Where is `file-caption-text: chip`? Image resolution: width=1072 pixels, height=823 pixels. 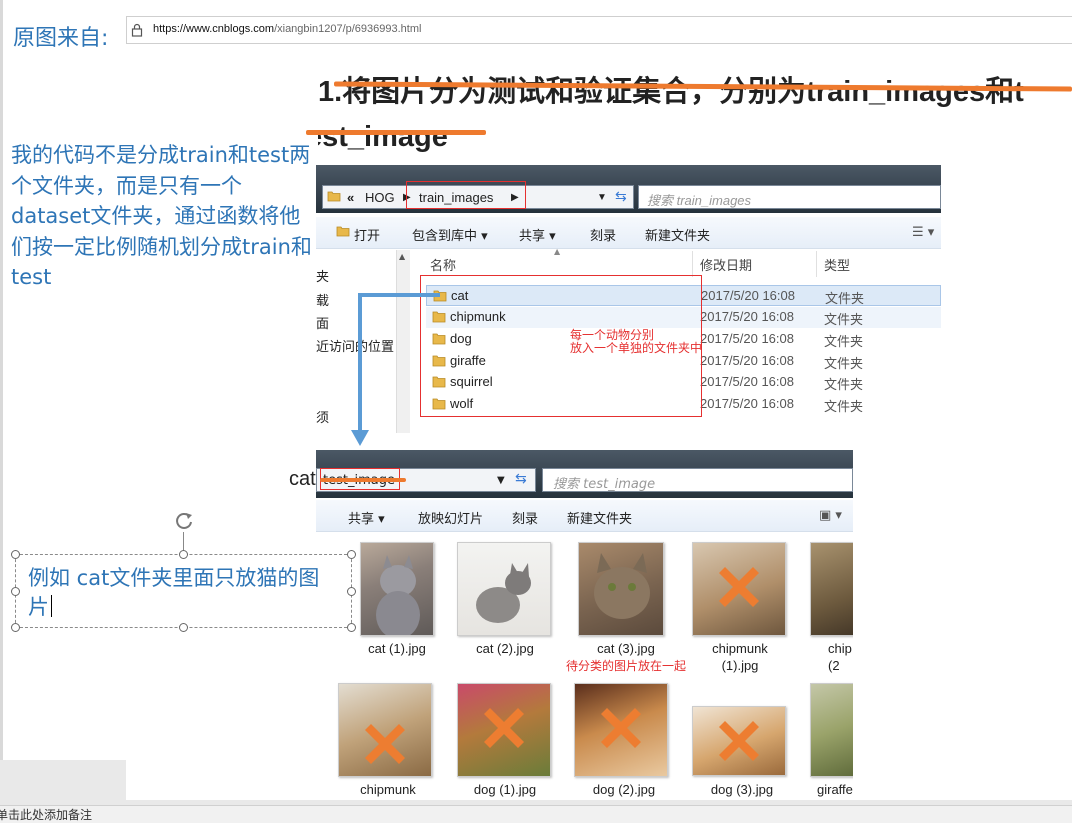 file-caption-text: chip is located at coordinates (840, 648).